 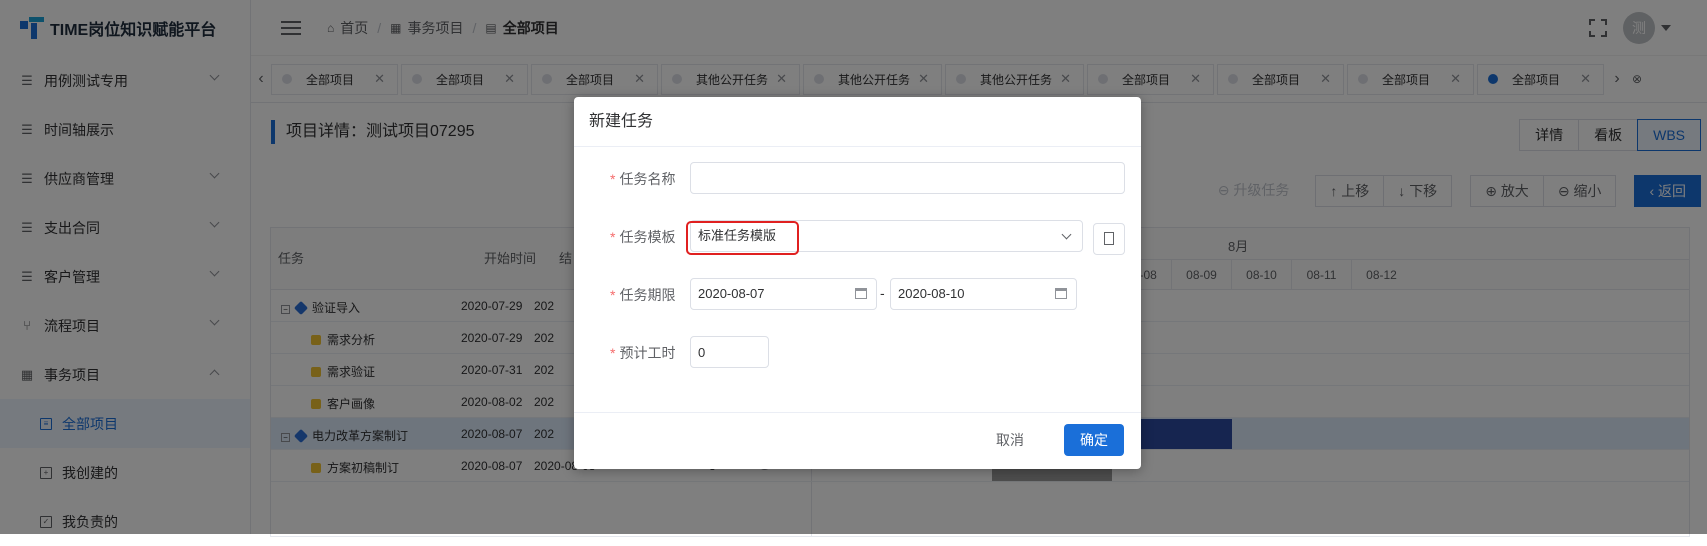 I want to click on dialog-title: 新建任务, so click(x=857, y=122).